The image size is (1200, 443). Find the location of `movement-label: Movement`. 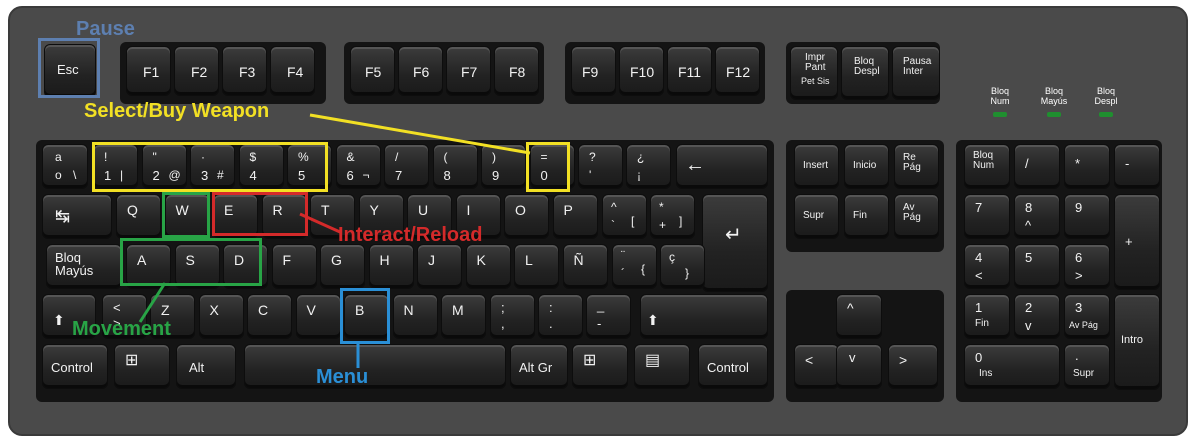

movement-label: Movement is located at coordinates (121, 329).